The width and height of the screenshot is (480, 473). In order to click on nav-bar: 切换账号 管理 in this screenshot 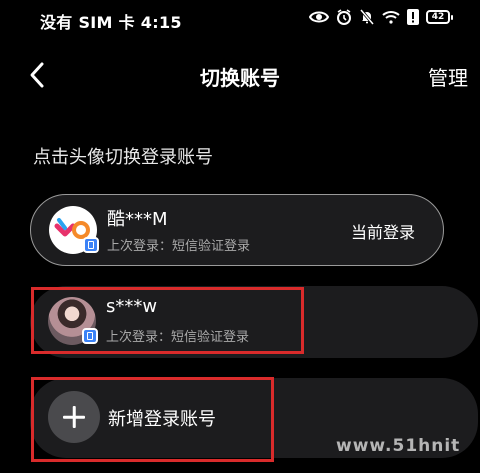, I will do `click(240, 75)`.